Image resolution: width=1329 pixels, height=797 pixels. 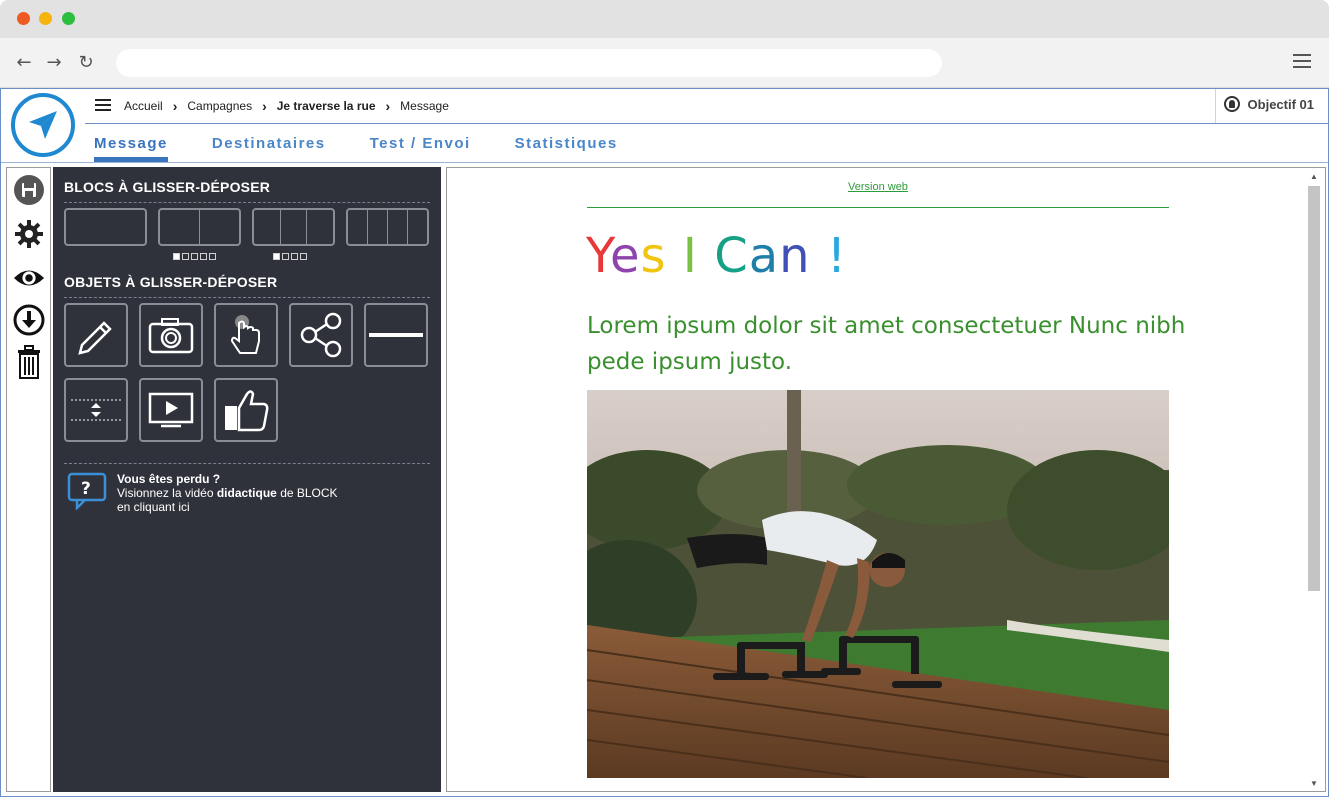 I want to click on browser-toolbar: ← → ↻, so click(x=664, y=63).